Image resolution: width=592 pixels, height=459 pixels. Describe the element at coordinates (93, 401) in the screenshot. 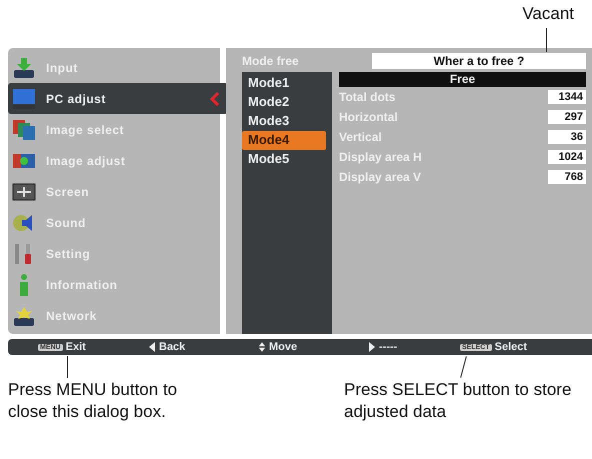

I see `callout-text: Press MENU button to close this dialog box.` at that location.